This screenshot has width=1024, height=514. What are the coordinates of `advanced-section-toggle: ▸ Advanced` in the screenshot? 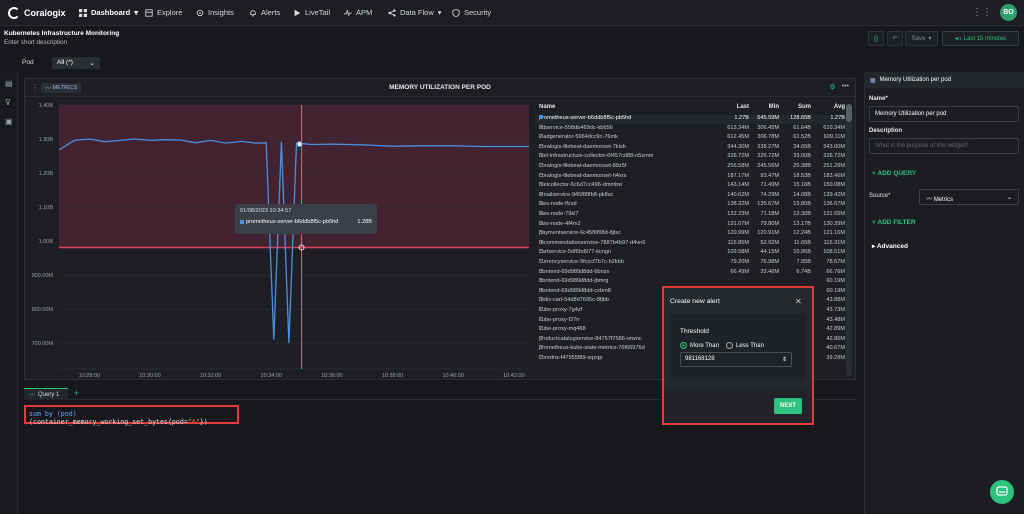 It's located at (890, 246).